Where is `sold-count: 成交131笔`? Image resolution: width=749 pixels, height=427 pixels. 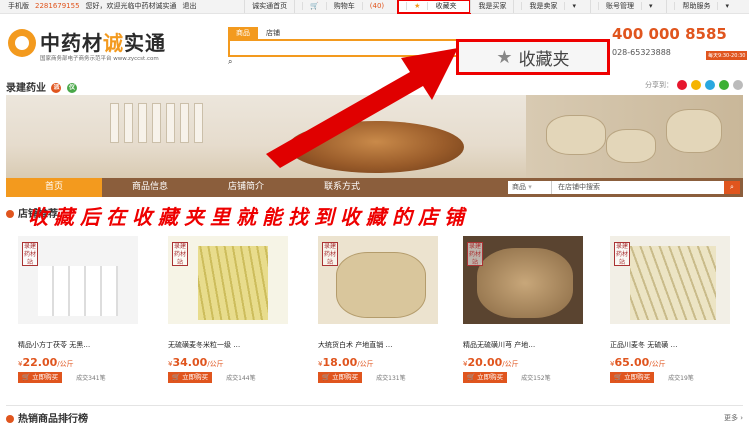
sold-count: 成交131笔 is located at coordinates (391, 378).